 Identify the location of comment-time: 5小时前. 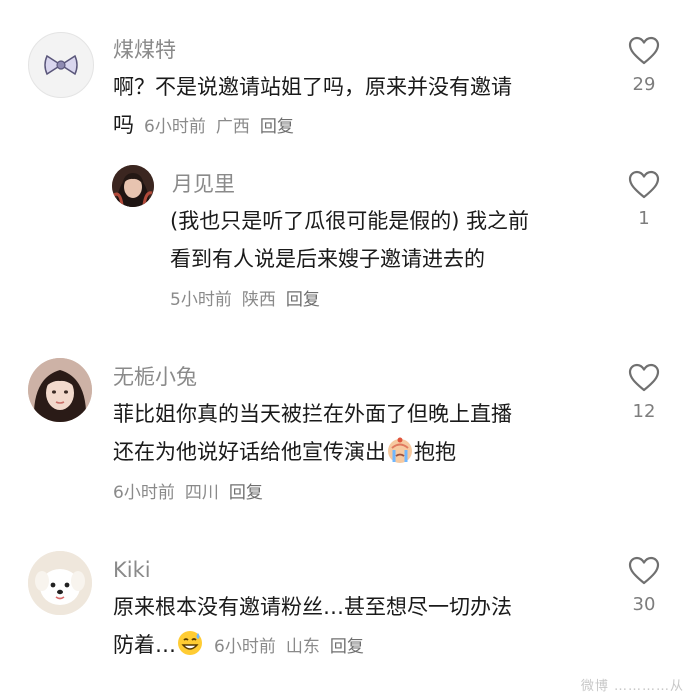
(201, 300).